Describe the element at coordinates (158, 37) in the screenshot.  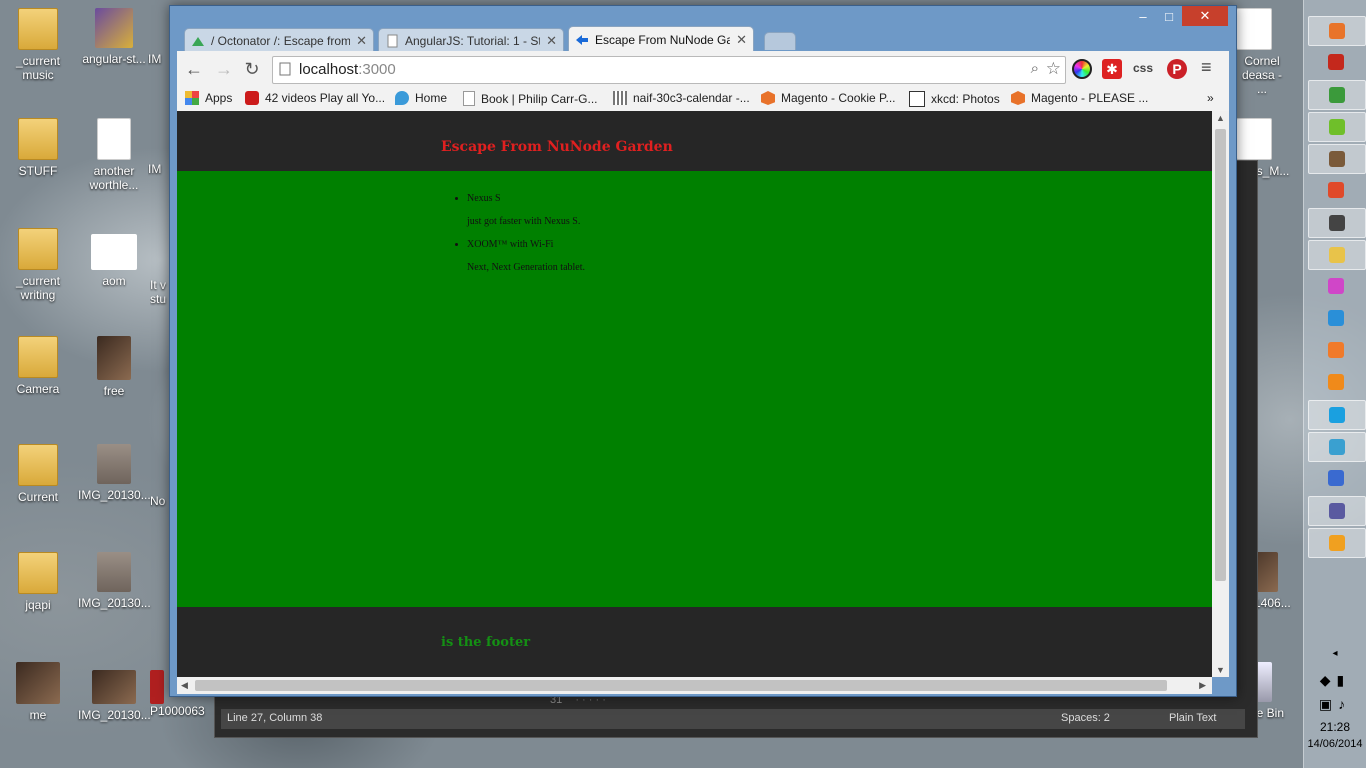
I see `desktop-icon-img-partial: IM` at that location.